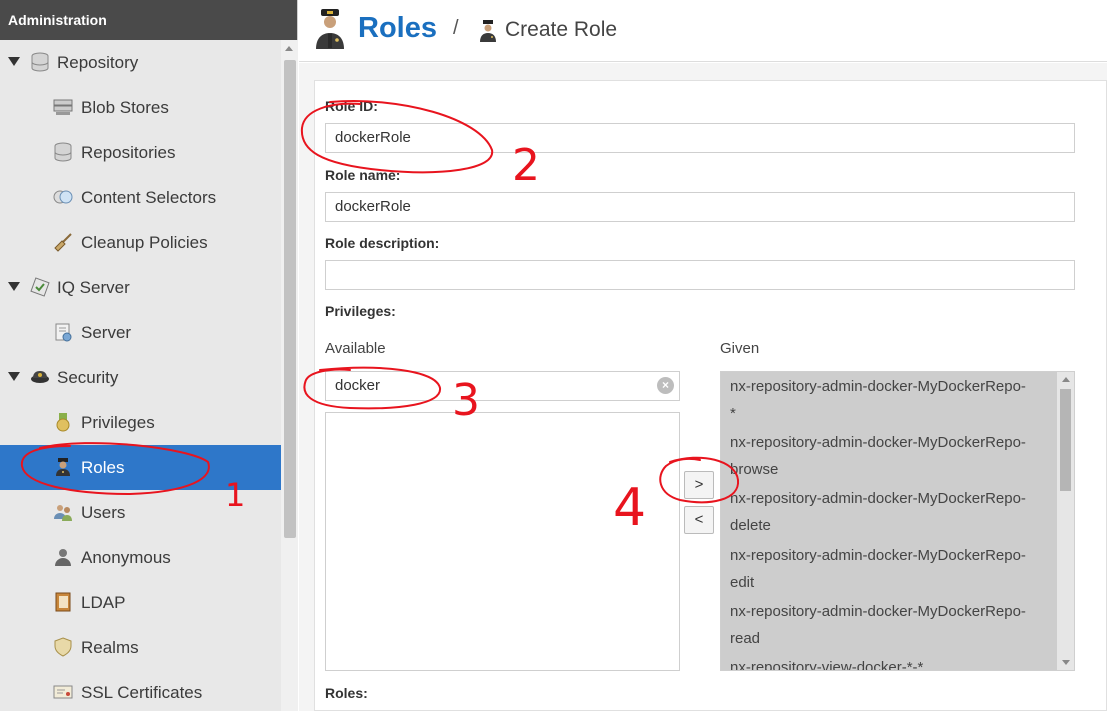  Describe the element at coordinates (526, 165) in the screenshot. I see `annotation-number: 2` at that location.